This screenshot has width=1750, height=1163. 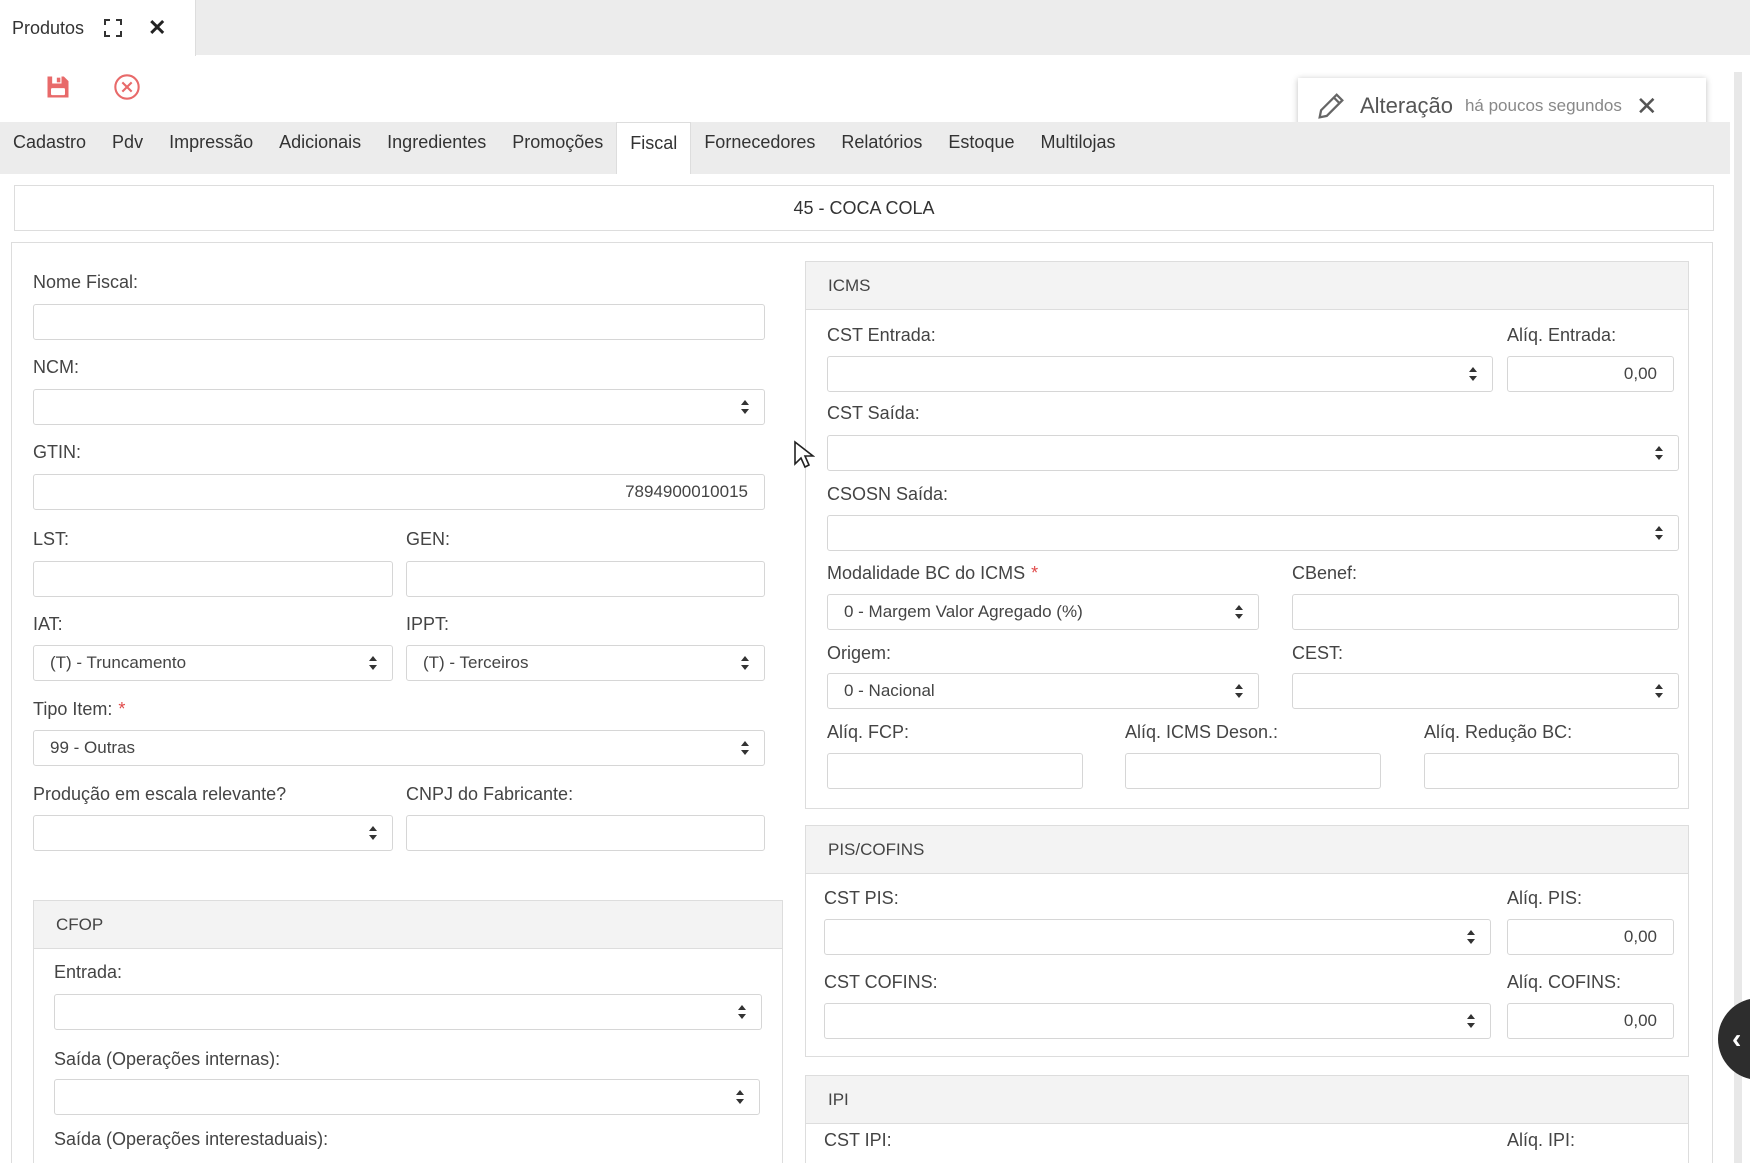 I want to click on lst-input, so click(x=213, y=579).